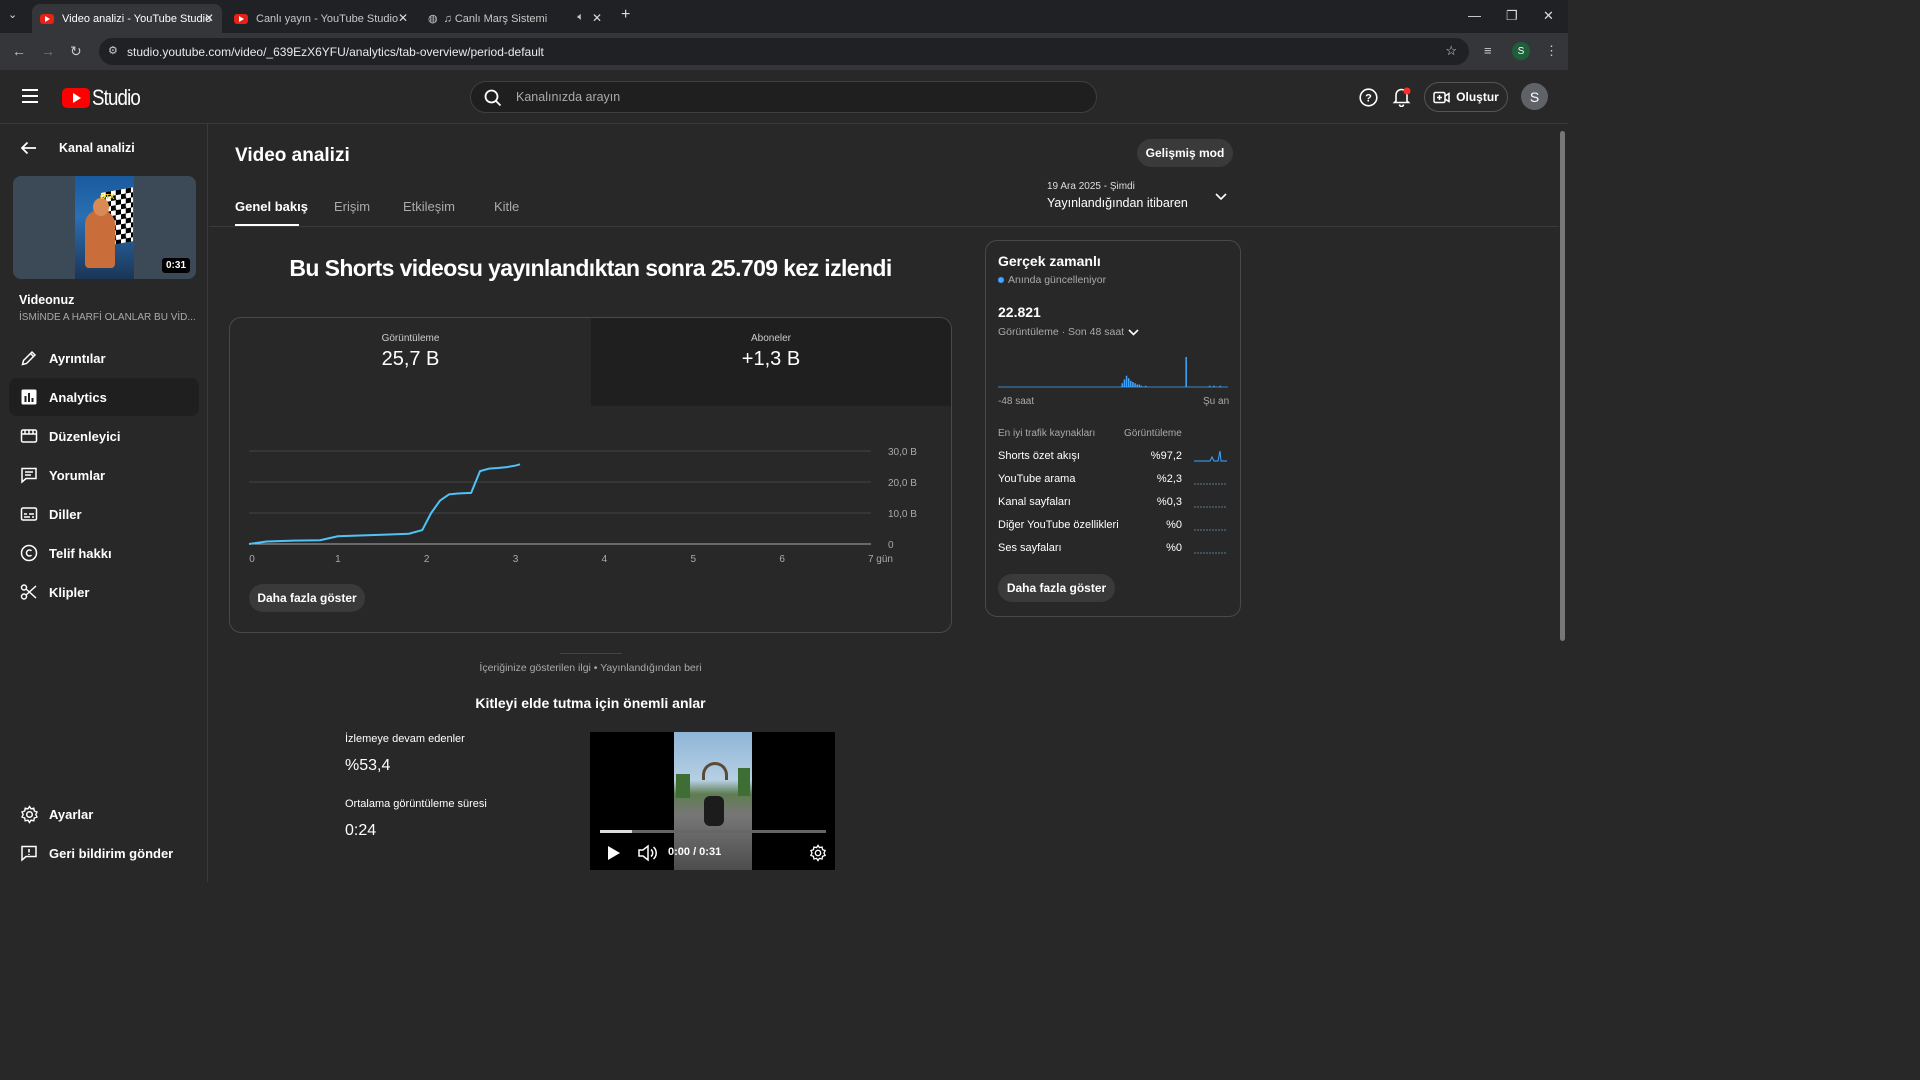 Image resolution: width=1920 pixels, height=1080 pixels. Describe the element at coordinates (429, 206) in the screenshot. I see `tab-engagement: Etkileşim` at that location.